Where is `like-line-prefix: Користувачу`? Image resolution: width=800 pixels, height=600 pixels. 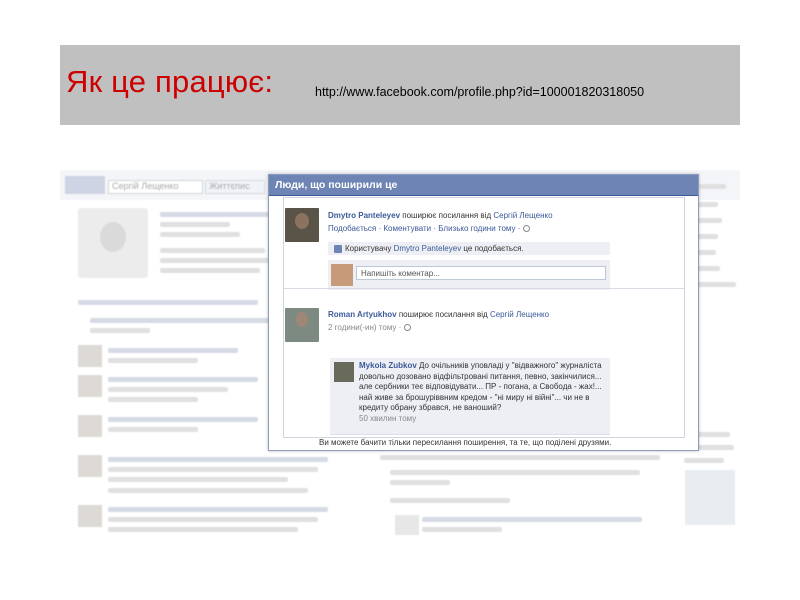 like-line-prefix: Користувачу is located at coordinates (369, 248).